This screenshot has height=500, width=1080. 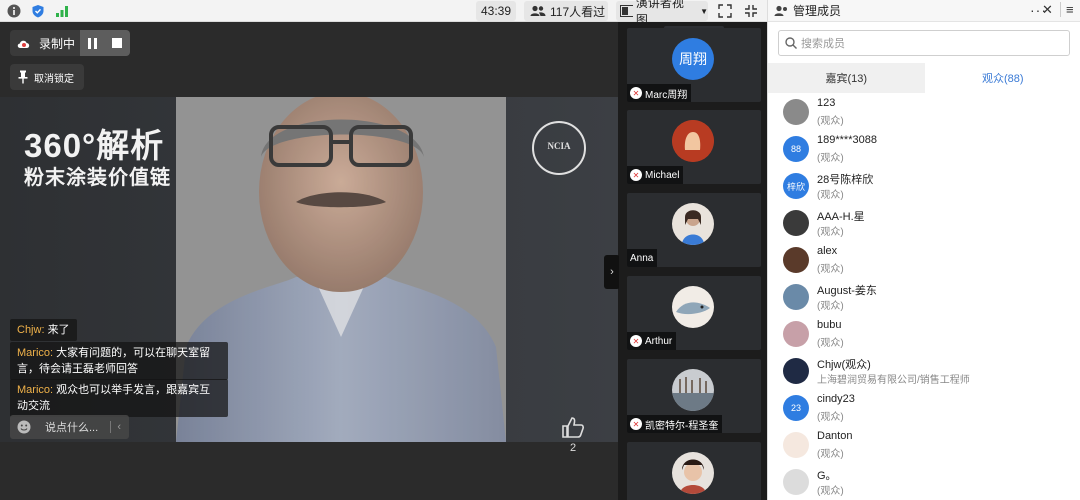 I want to click on panel-title: 管理成员, so click(x=817, y=11).